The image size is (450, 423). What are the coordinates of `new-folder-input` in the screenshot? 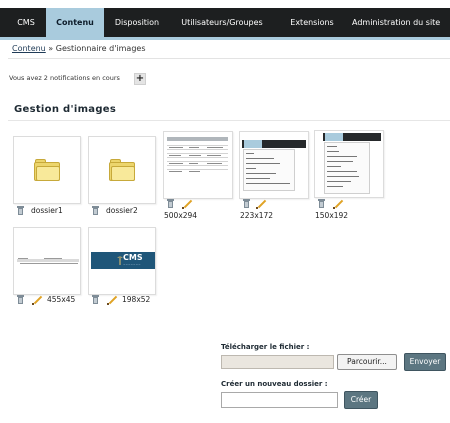 It's located at (279, 400).